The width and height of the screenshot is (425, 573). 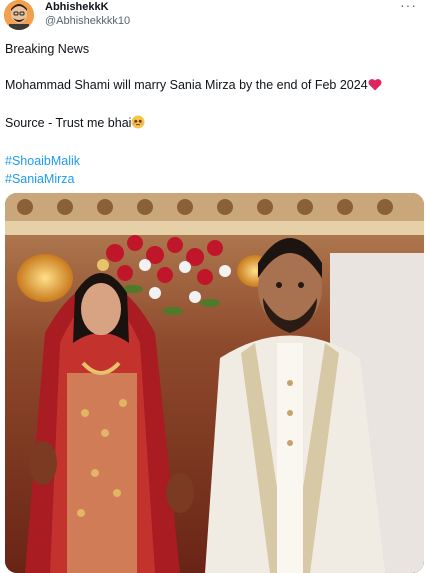 I want to click on user-handle: @Abhishekkkk10, so click(x=87, y=21).